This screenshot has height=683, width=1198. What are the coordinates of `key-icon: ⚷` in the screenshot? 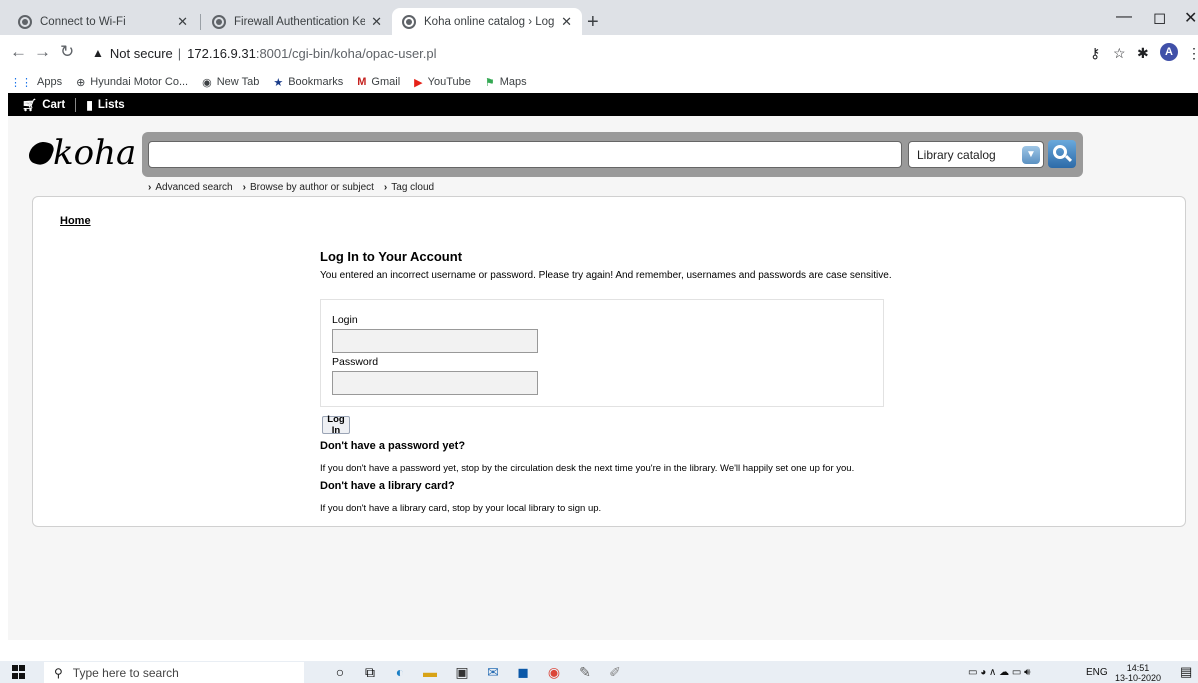 It's located at (1095, 53).